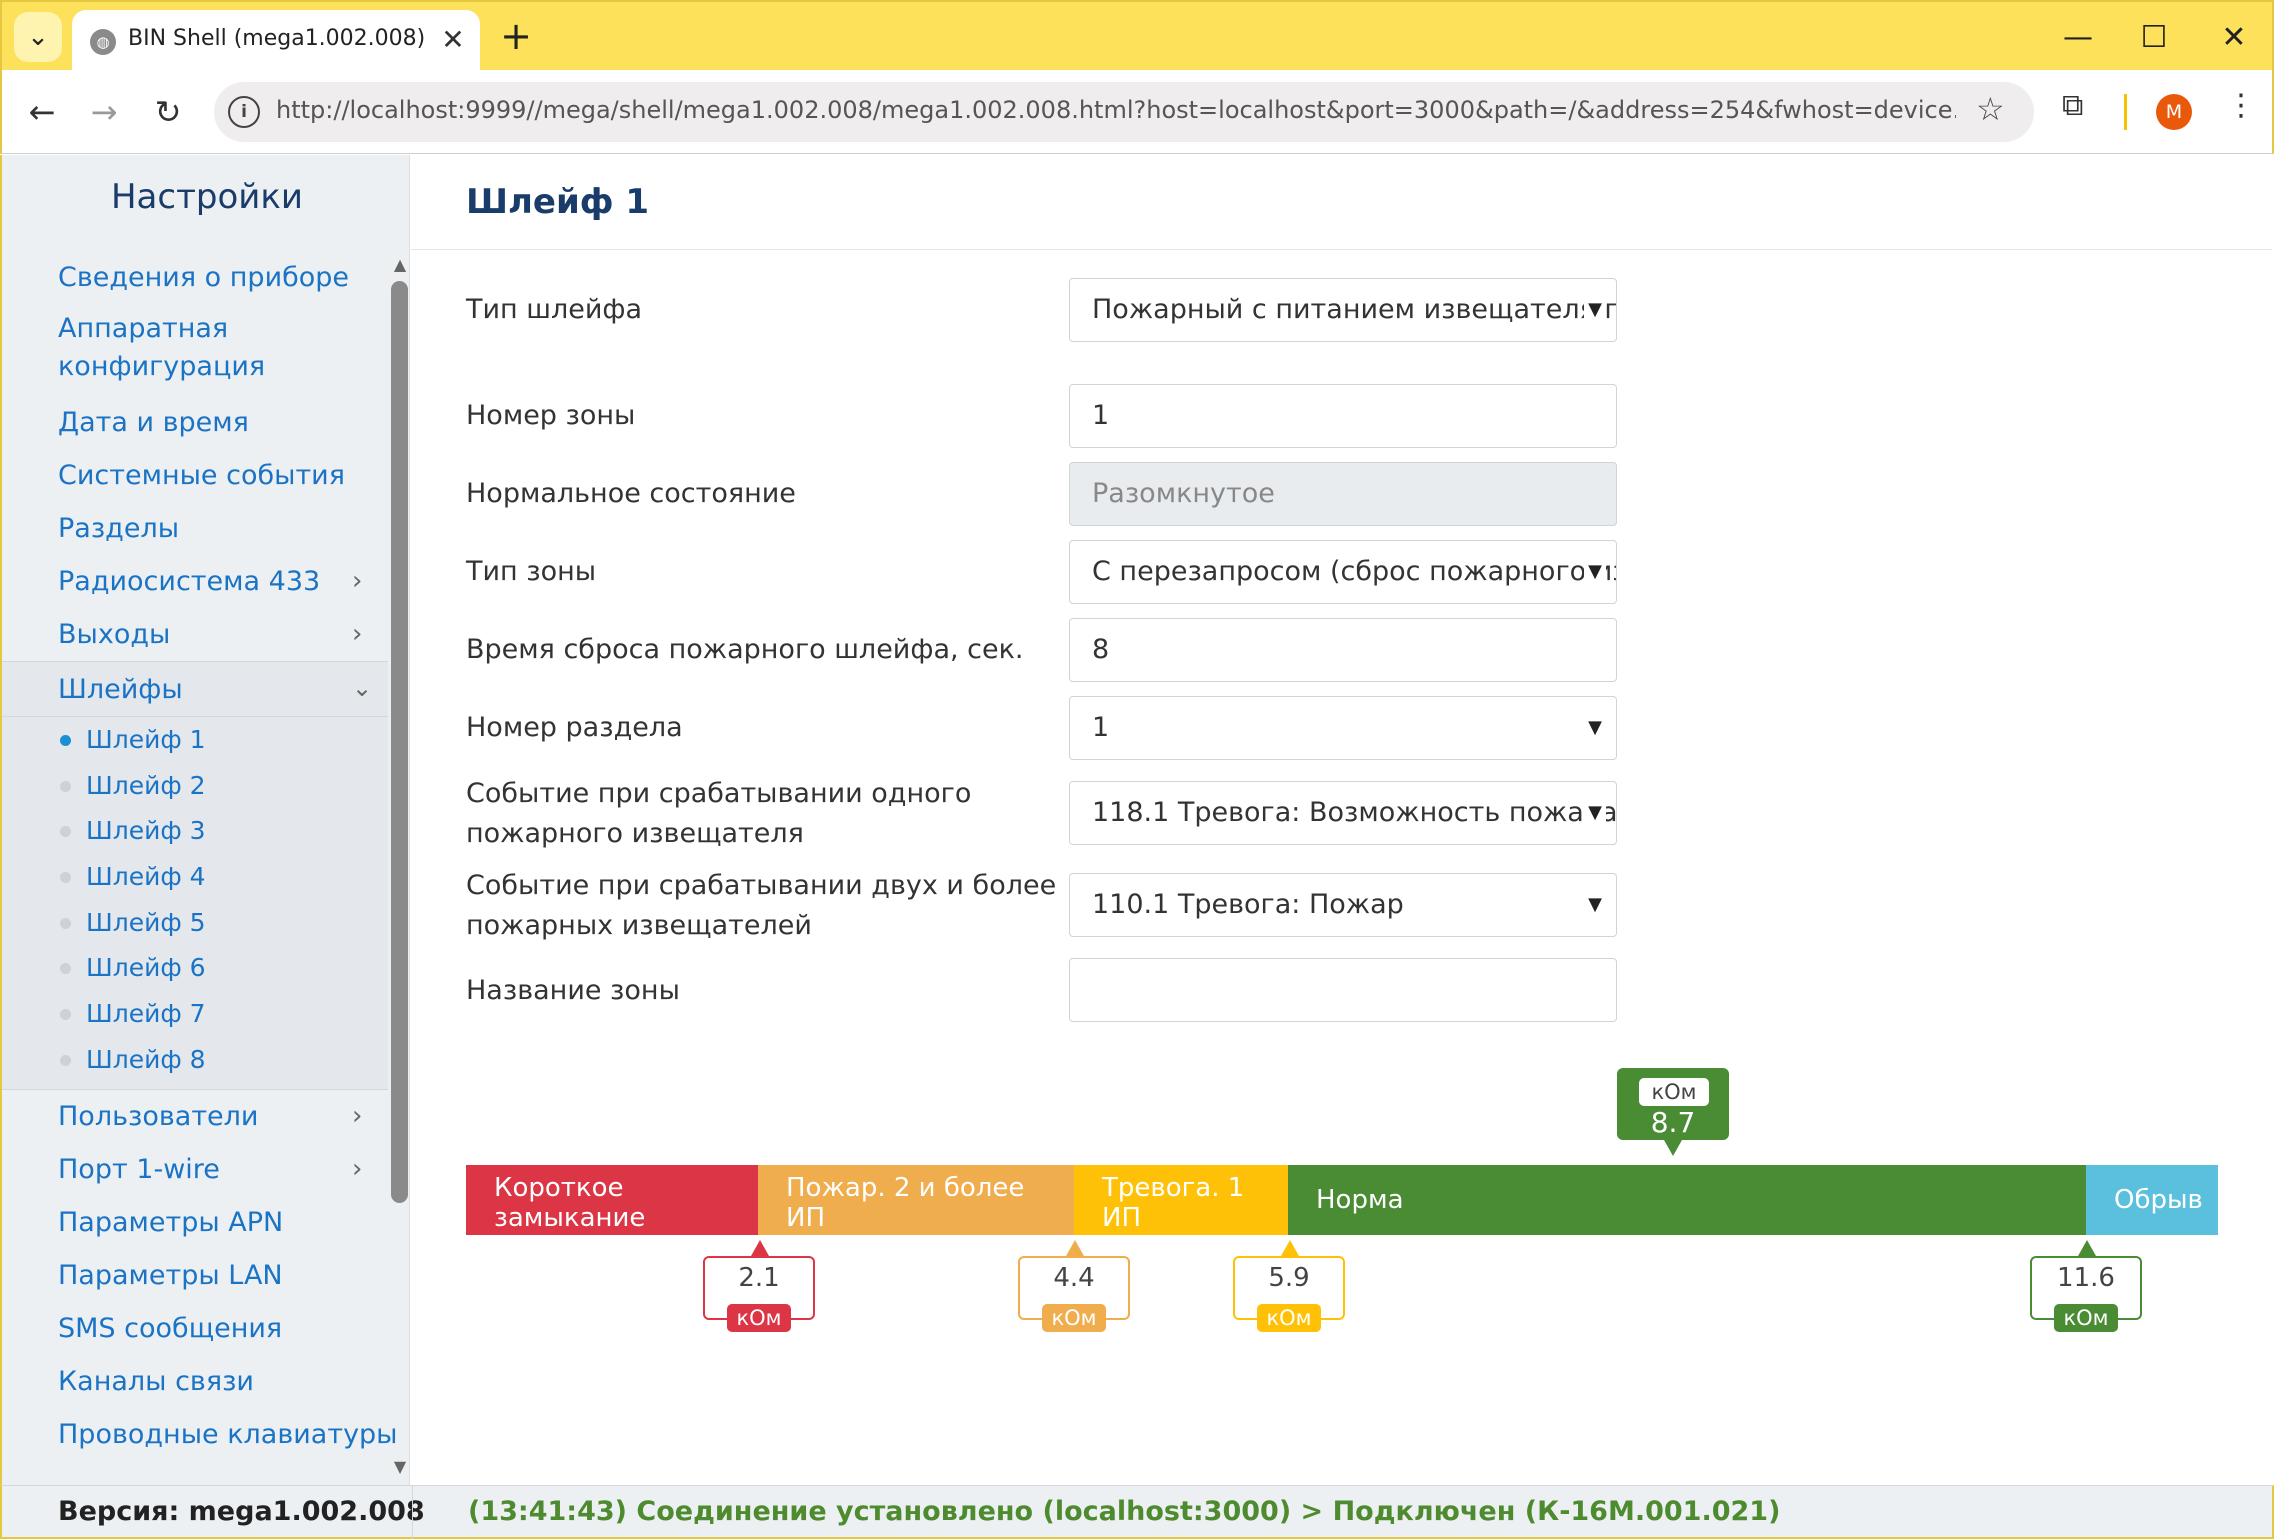  Describe the element at coordinates (745, 649) in the screenshot. I see `reset-time-label: Время сброса пожарного шлейфа, сек.` at that location.